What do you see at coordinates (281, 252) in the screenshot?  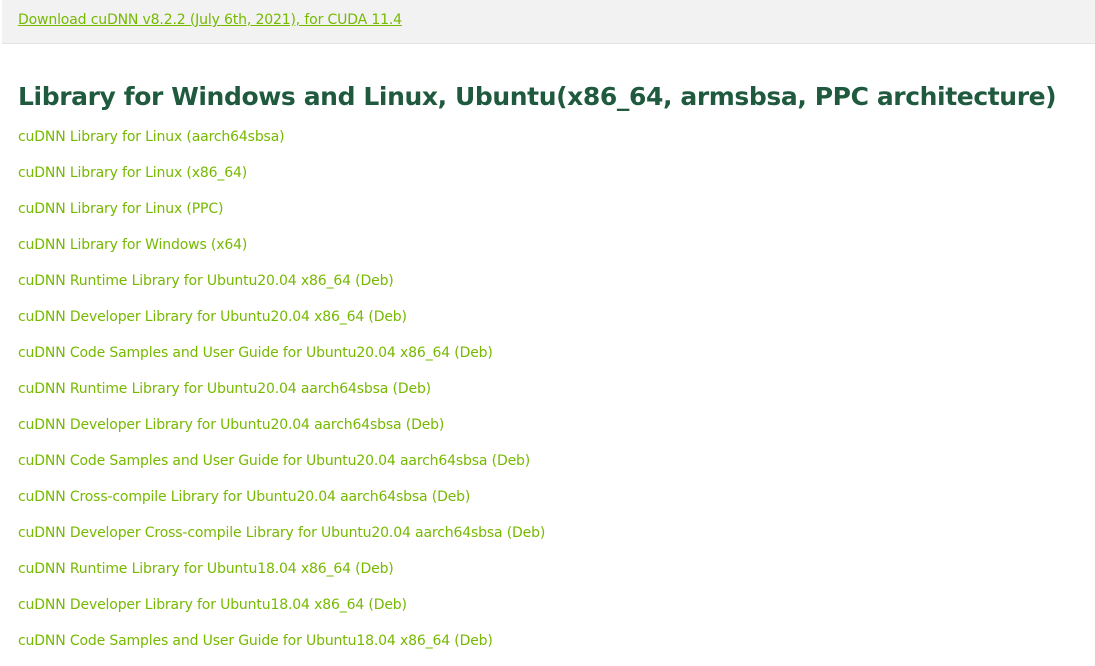 I see `list-item: cuDNN Library for Windows (x64)` at bounding box center [281, 252].